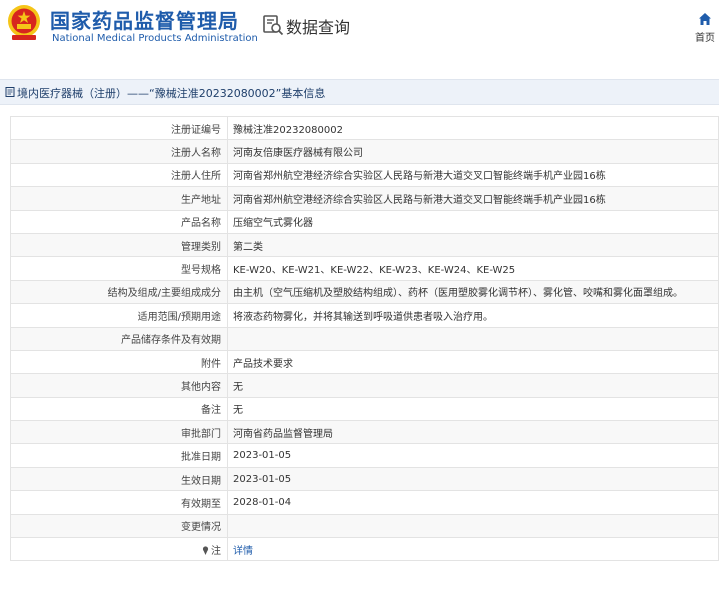  Describe the element at coordinates (473, 432) in the screenshot. I see `field-value: 河南省药品监督管理局` at that location.